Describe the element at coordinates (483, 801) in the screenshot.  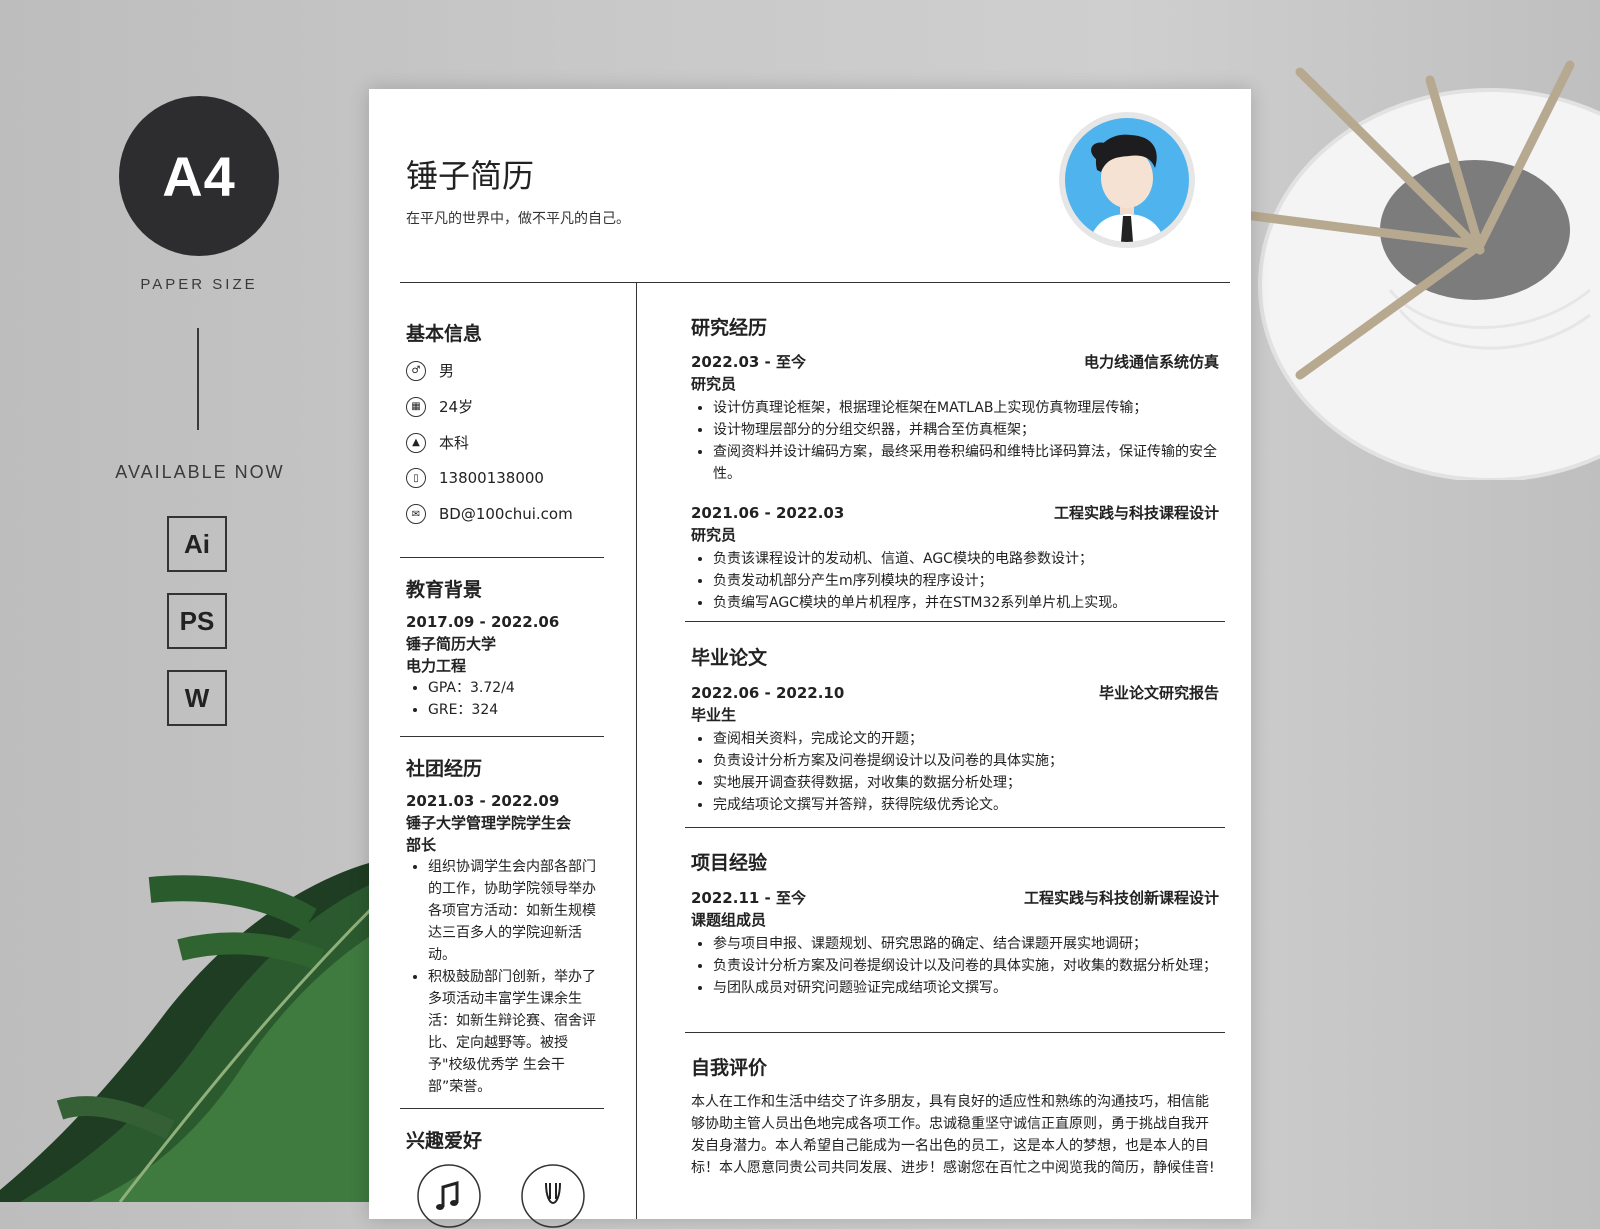
I see `club-date: 2021.03 - 2022.09` at that location.